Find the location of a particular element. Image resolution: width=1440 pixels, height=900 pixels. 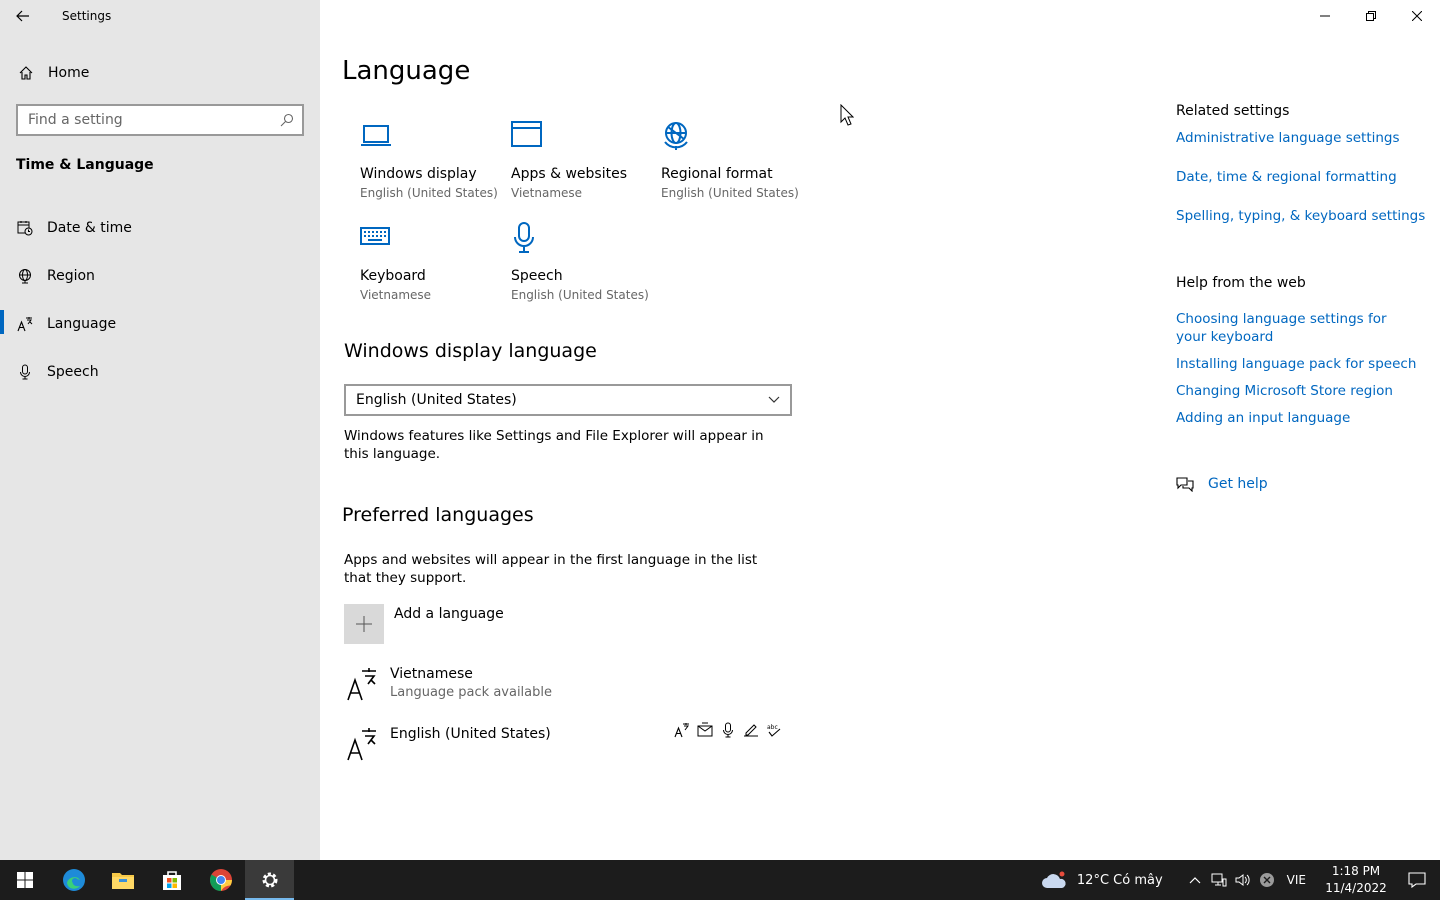

get-help-link: Get help is located at coordinates (1222, 484).